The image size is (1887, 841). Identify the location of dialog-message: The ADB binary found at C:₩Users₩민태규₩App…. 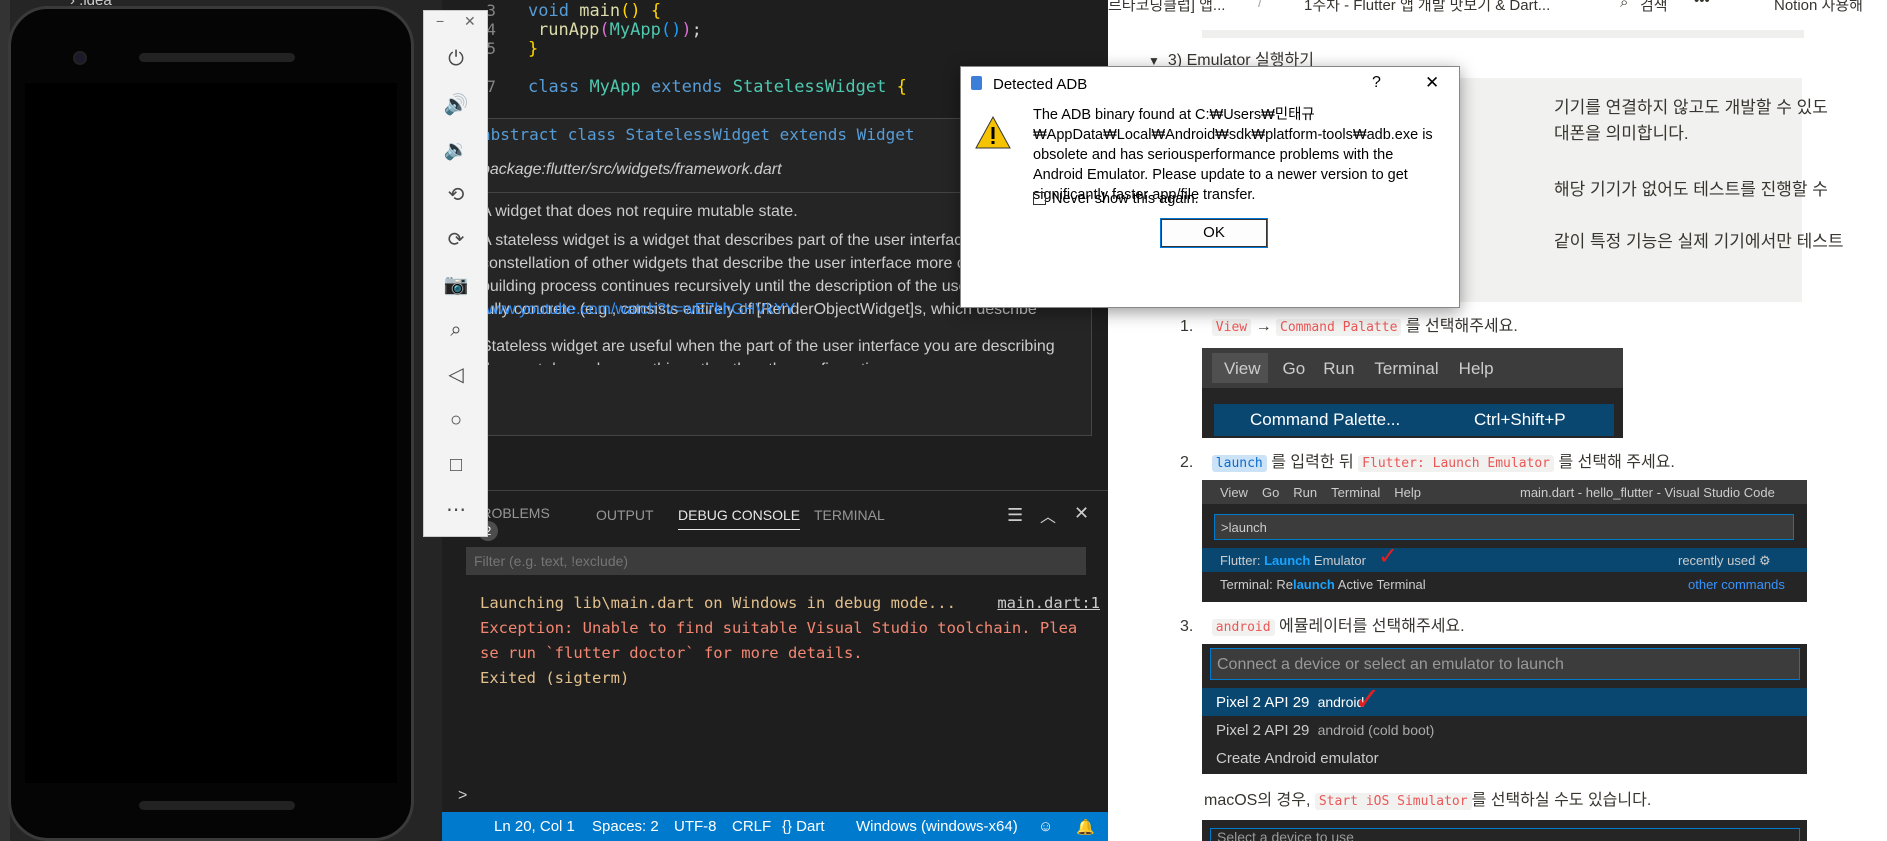
(1233, 155).